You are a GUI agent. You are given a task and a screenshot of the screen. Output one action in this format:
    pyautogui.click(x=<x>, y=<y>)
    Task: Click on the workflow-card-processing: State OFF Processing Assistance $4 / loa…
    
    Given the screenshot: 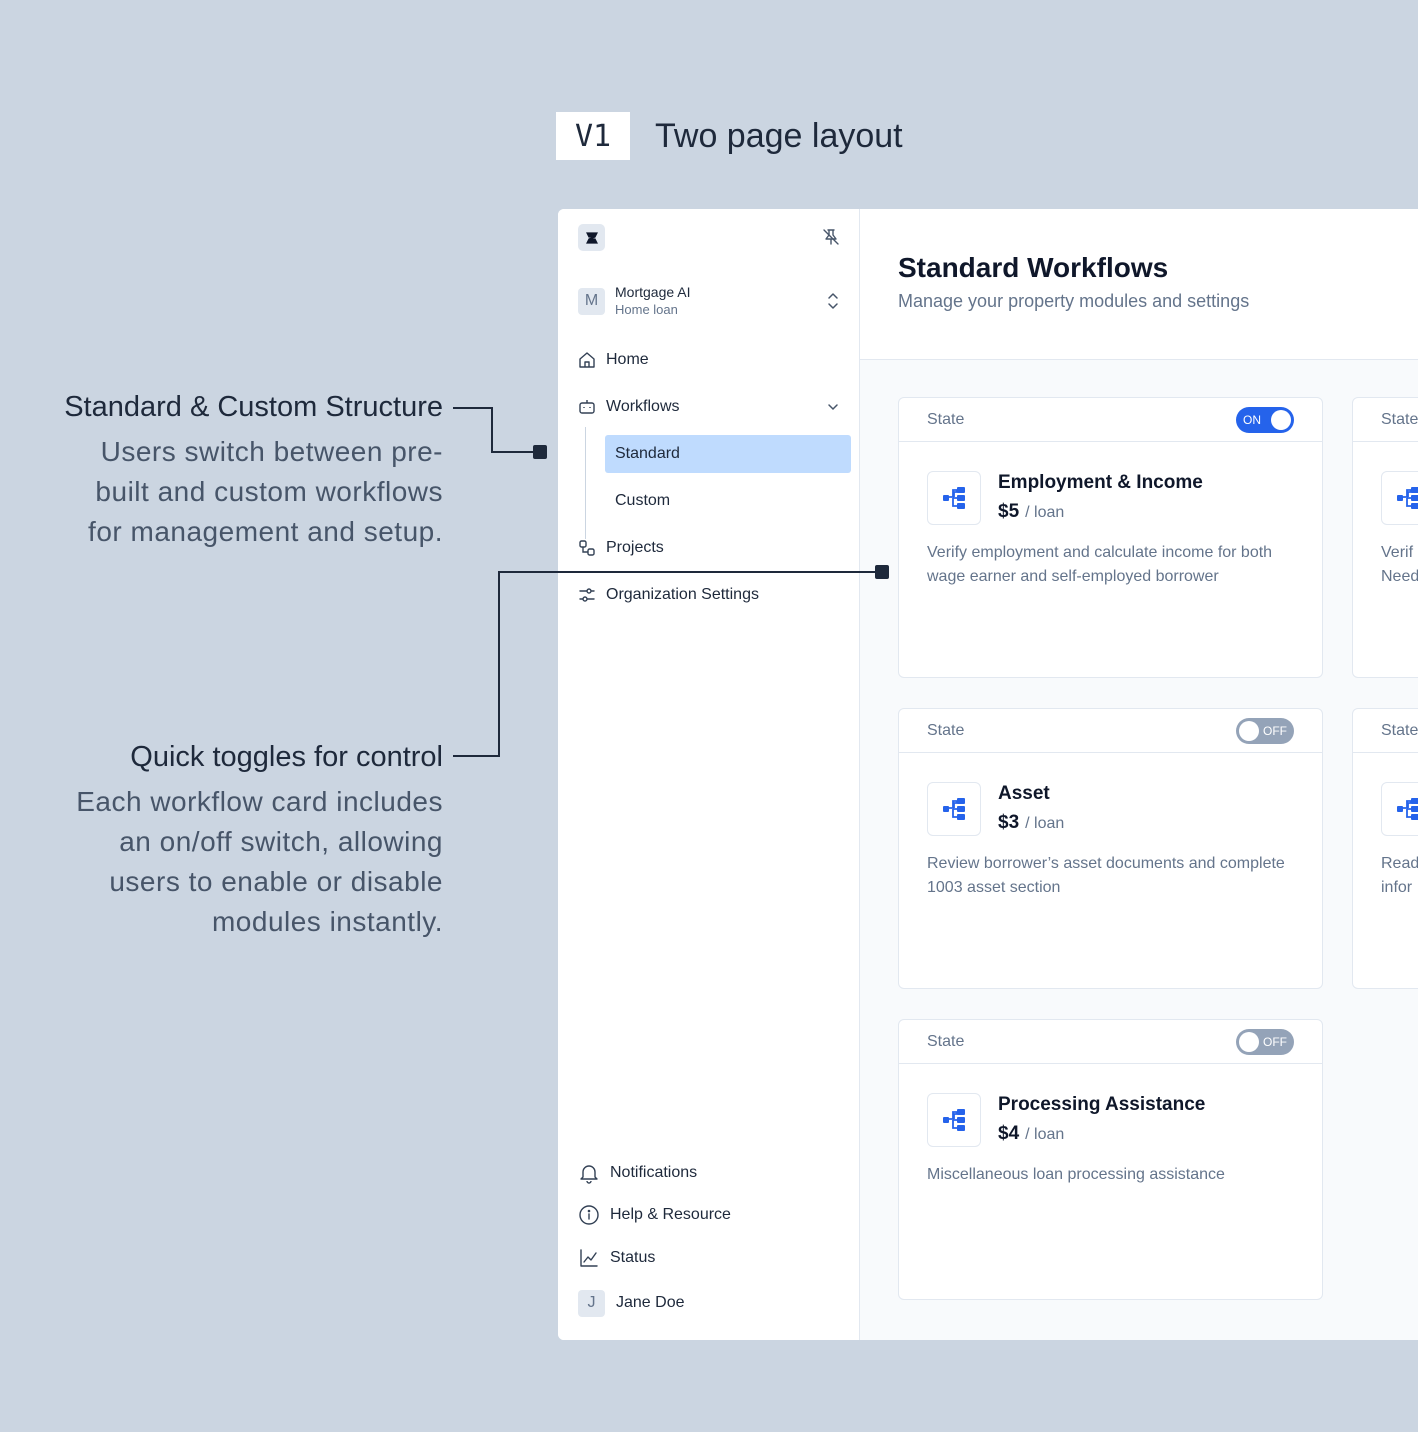 What is the action you would take?
    pyautogui.click(x=1110, y=1159)
    